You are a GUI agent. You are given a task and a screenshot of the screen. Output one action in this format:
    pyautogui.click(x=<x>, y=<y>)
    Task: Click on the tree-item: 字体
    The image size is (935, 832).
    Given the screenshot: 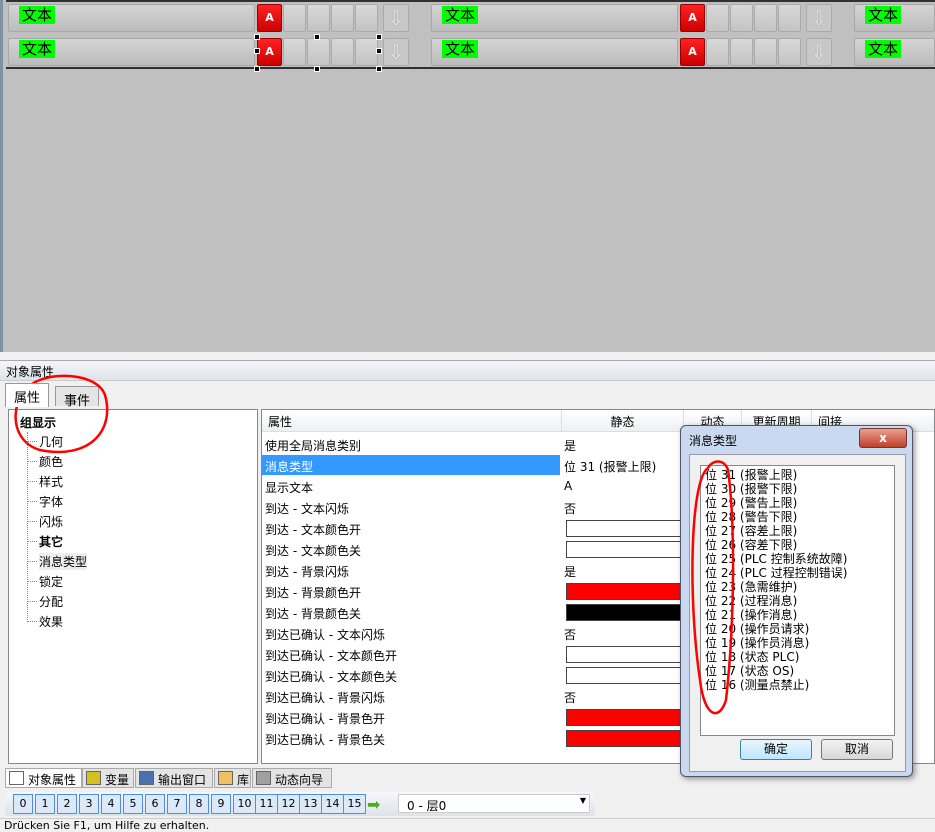 What is the action you would take?
    pyautogui.click(x=51, y=501)
    